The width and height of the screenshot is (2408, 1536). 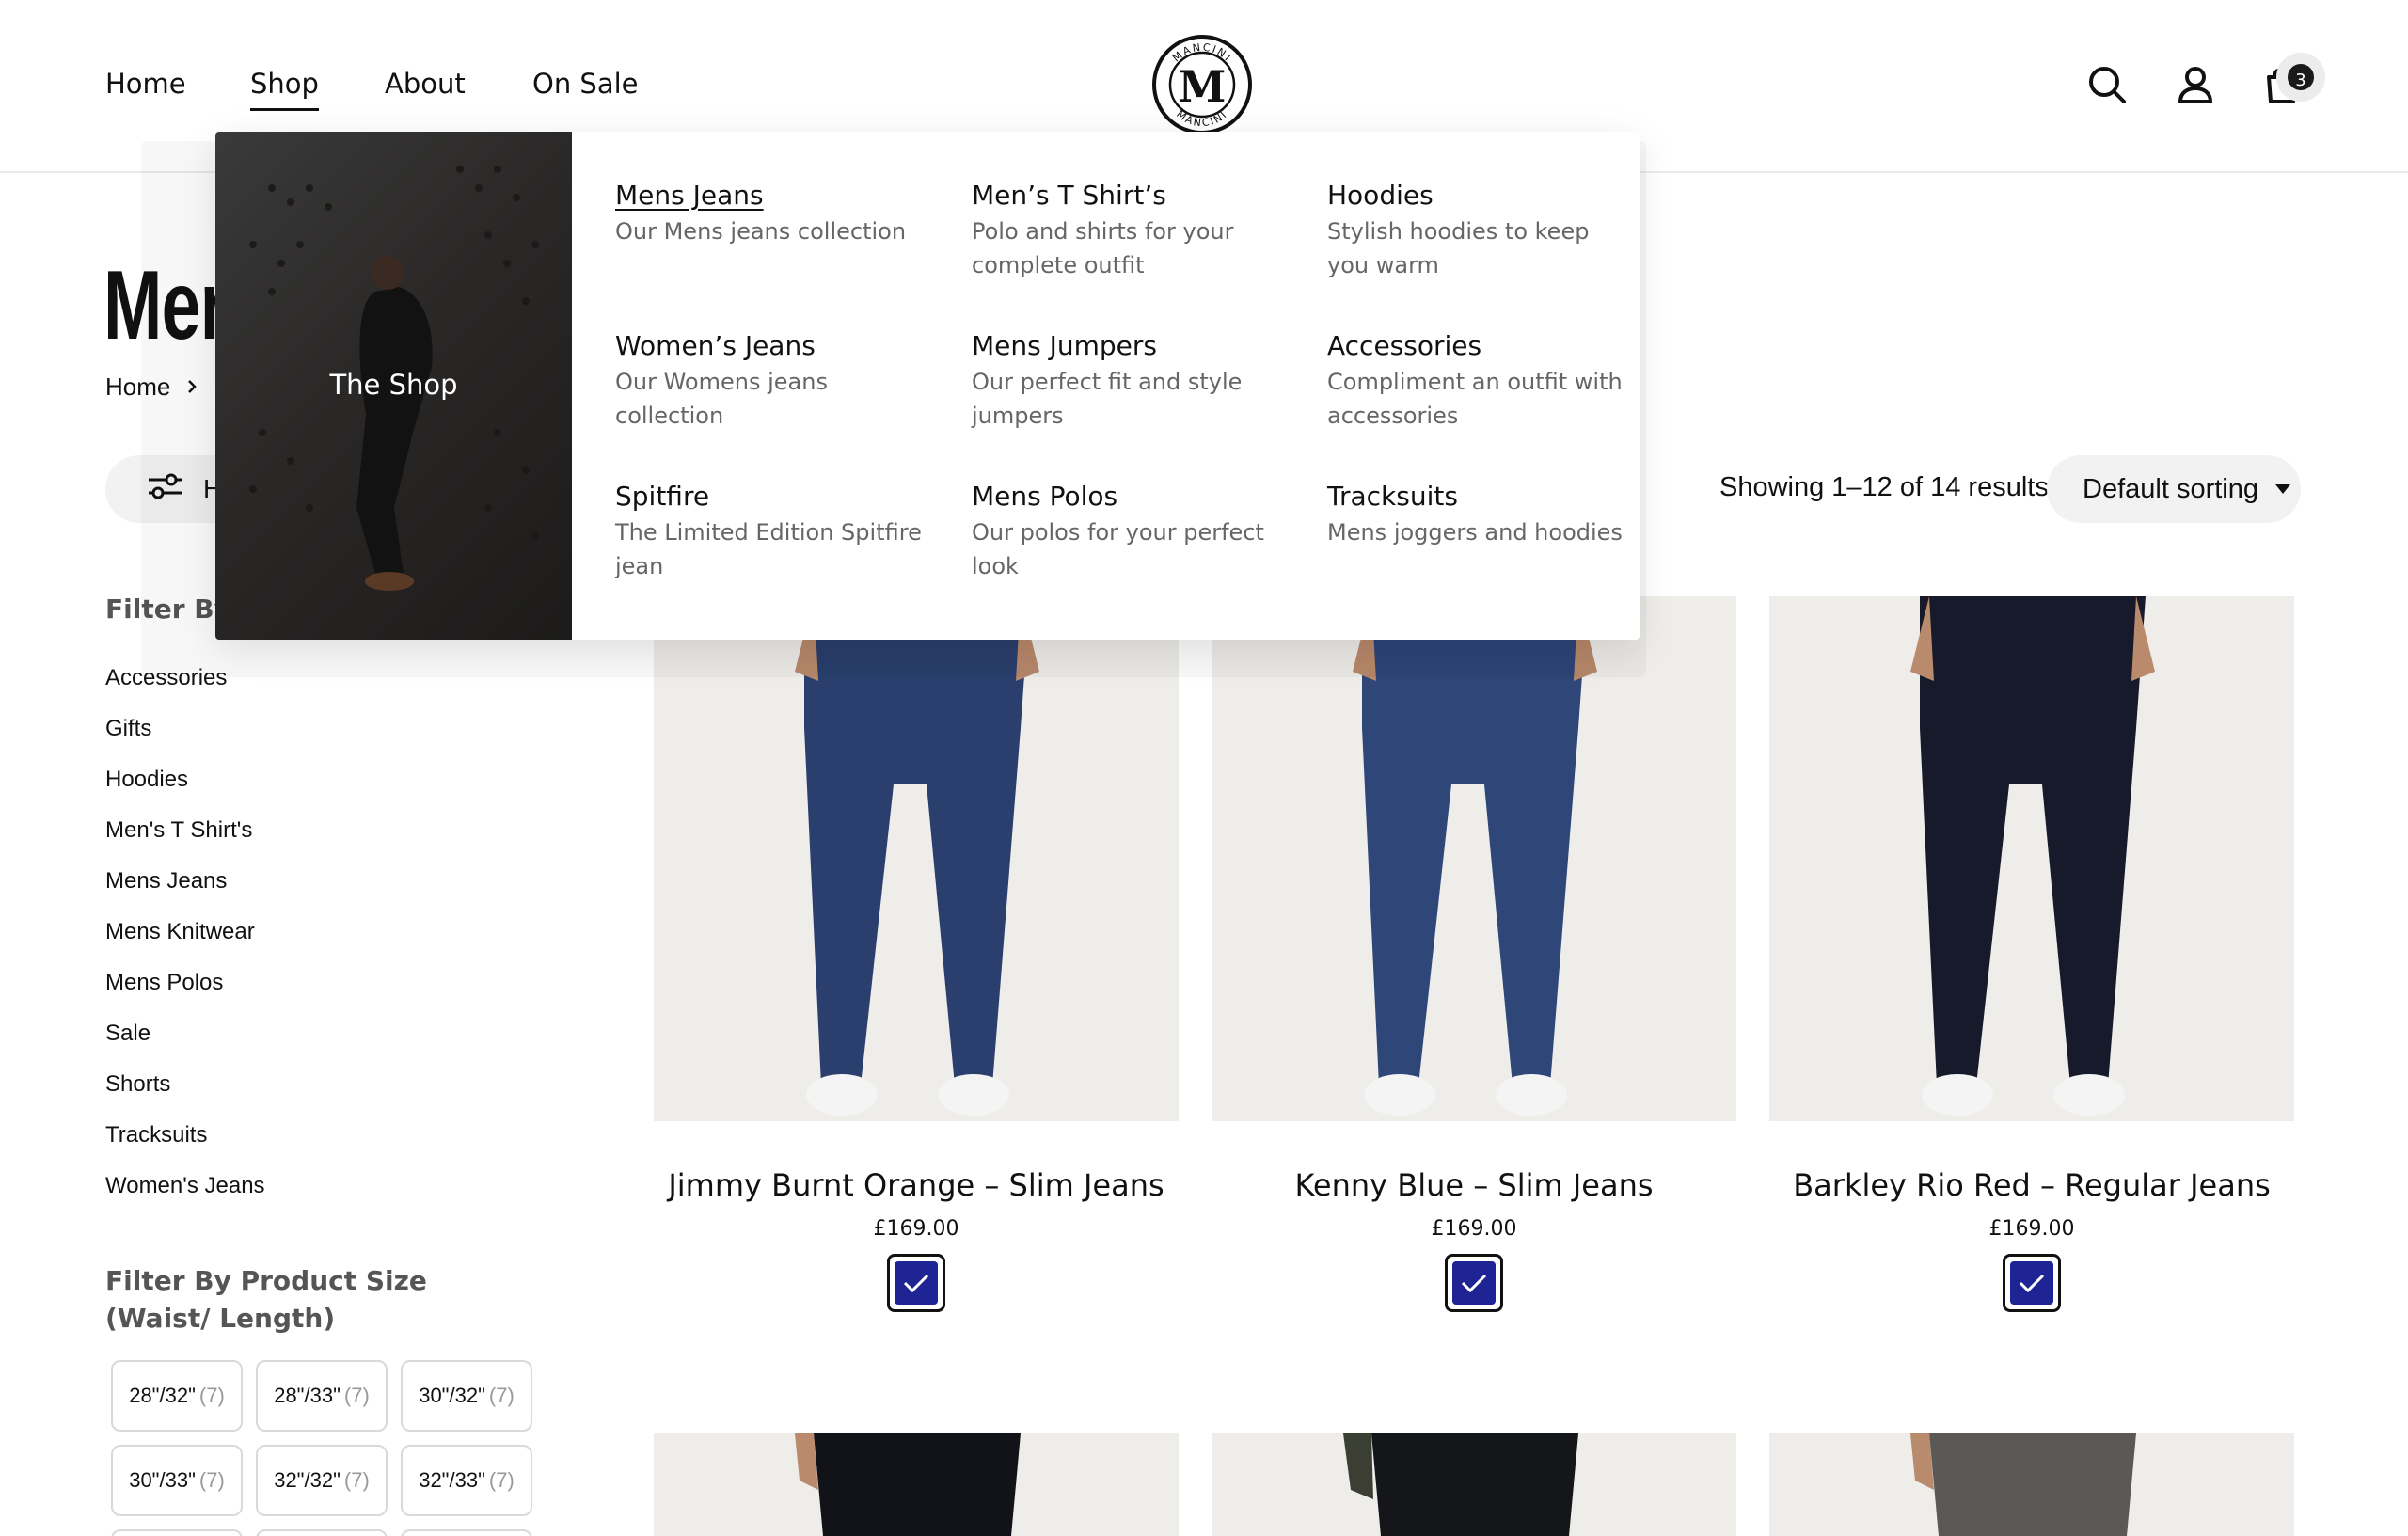 What do you see at coordinates (1127, 497) in the screenshot?
I see `mega-menu-item-title: Mens Polos` at bounding box center [1127, 497].